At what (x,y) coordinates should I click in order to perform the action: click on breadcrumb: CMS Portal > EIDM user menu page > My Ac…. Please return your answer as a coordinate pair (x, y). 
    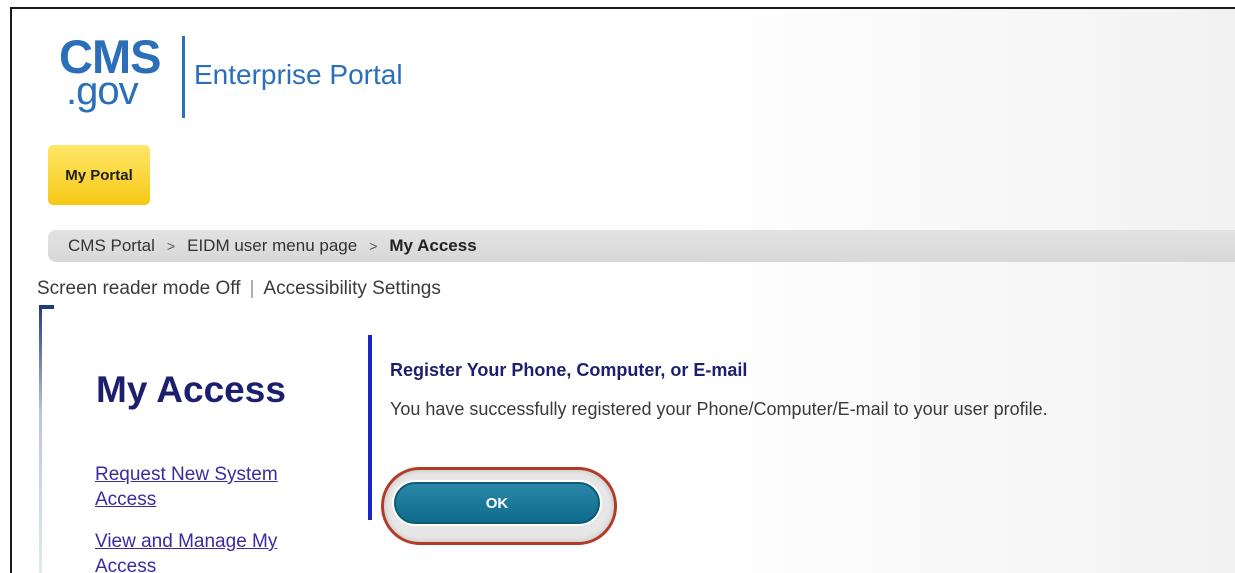
    Looking at the image, I should click on (641, 246).